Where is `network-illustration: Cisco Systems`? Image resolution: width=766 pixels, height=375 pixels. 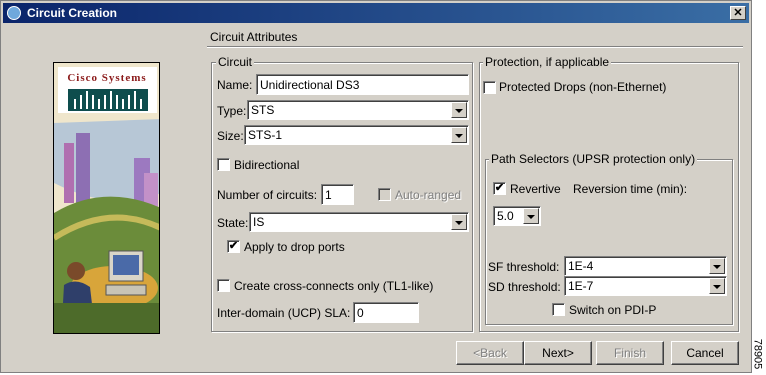 network-illustration: Cisco Systems is located at coordinates (106, 198).